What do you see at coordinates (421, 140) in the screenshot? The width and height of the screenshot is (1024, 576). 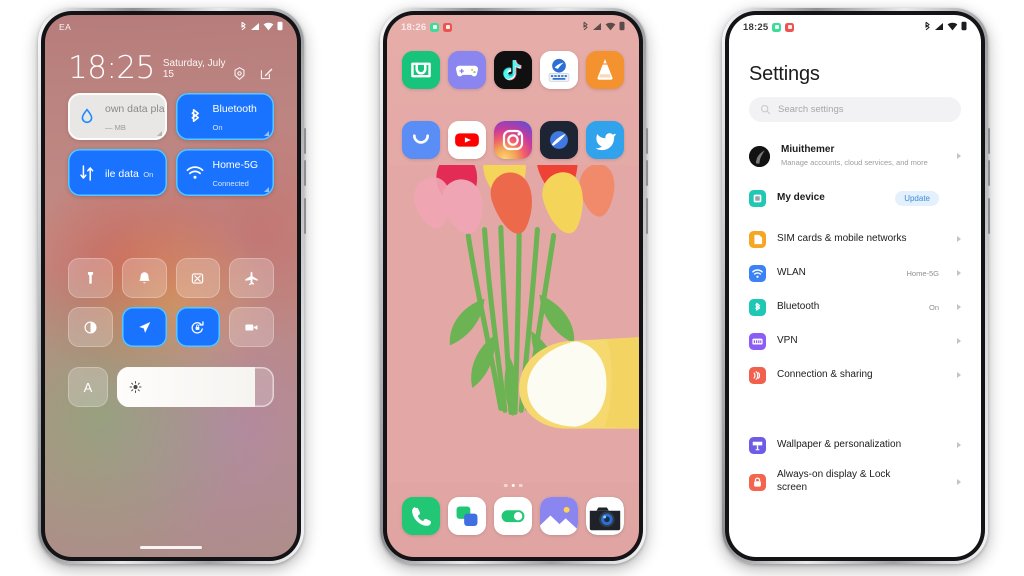 I see `app-store-icon` at bounding box center [421, 140].